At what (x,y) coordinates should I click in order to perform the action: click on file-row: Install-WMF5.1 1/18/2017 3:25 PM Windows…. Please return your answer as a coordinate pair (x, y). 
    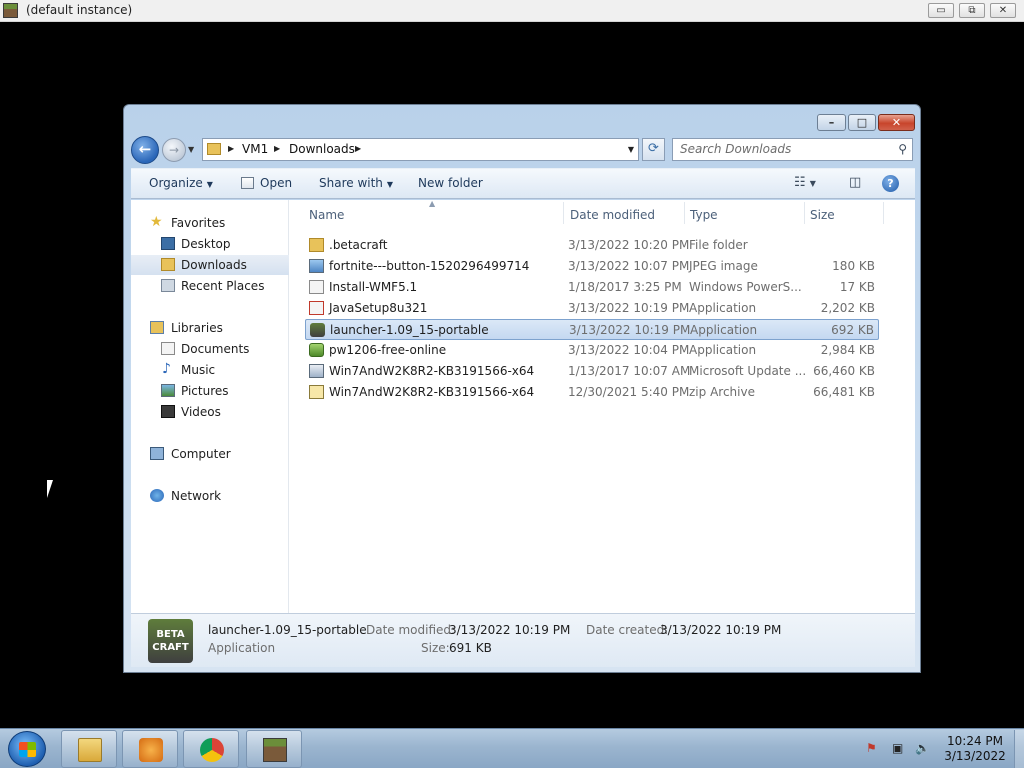
    Looking at the image, I should click on (592, 287).